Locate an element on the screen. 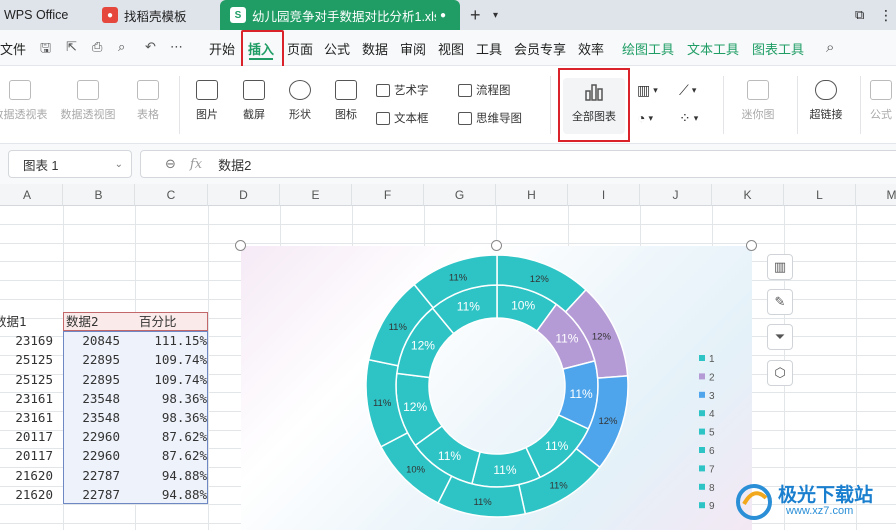 This screenshot has height=530, width=896. table-cell: 94.88% is located at coordinates (171, 494).